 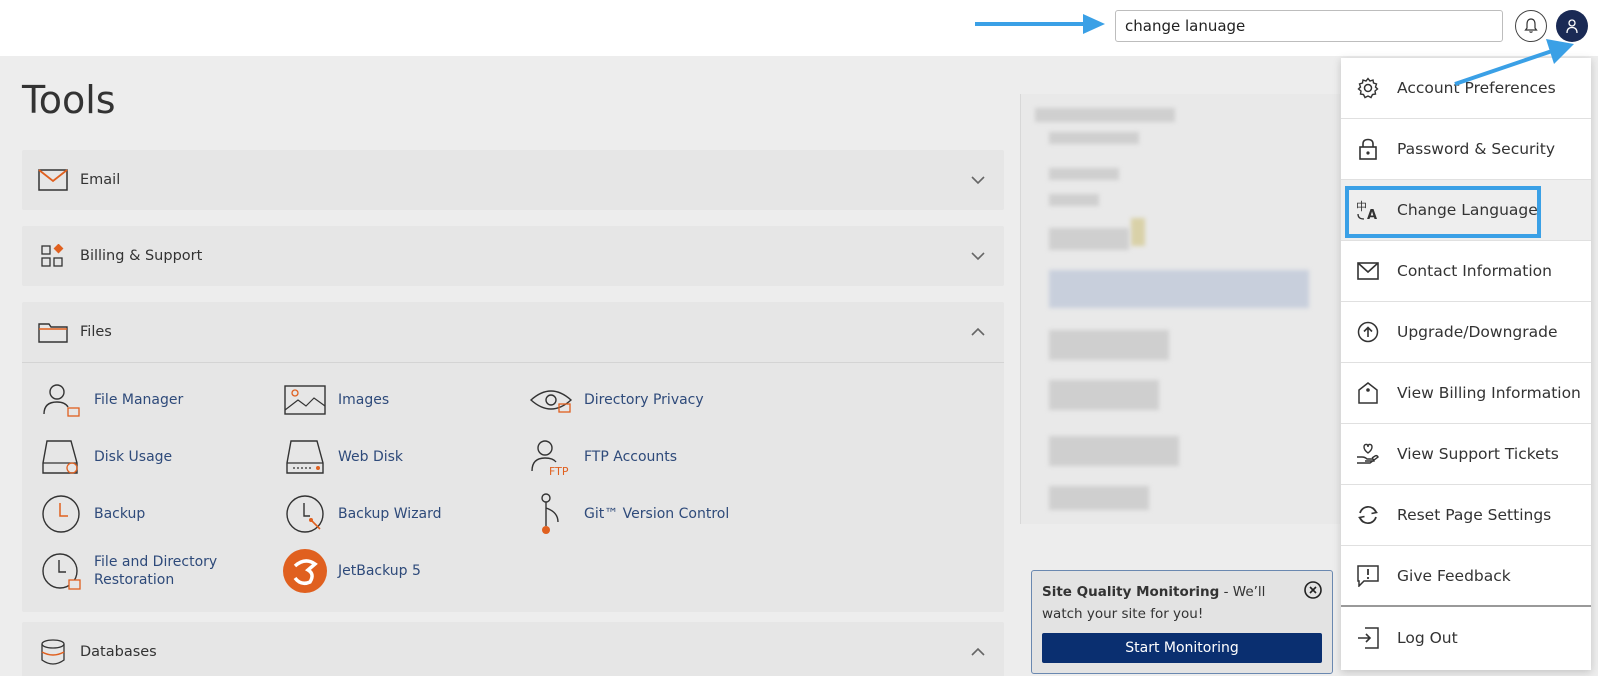 I want to click on disk-usage-icon, so click(x=61, y=457).